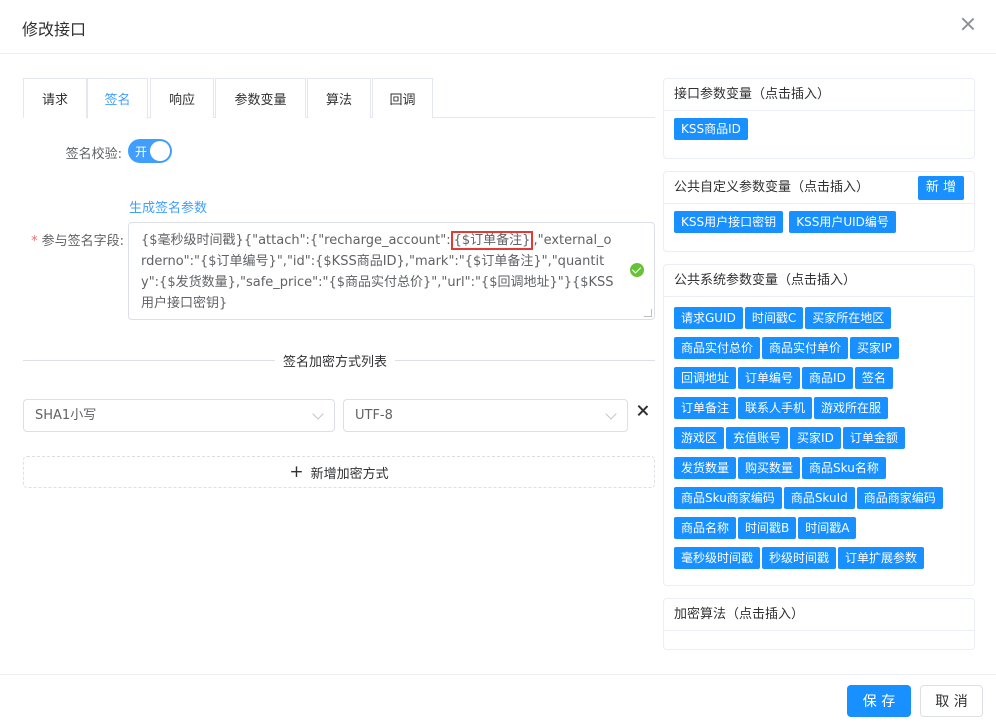  I want to click on param-tag: 商品实付单价, so click(805, 348).